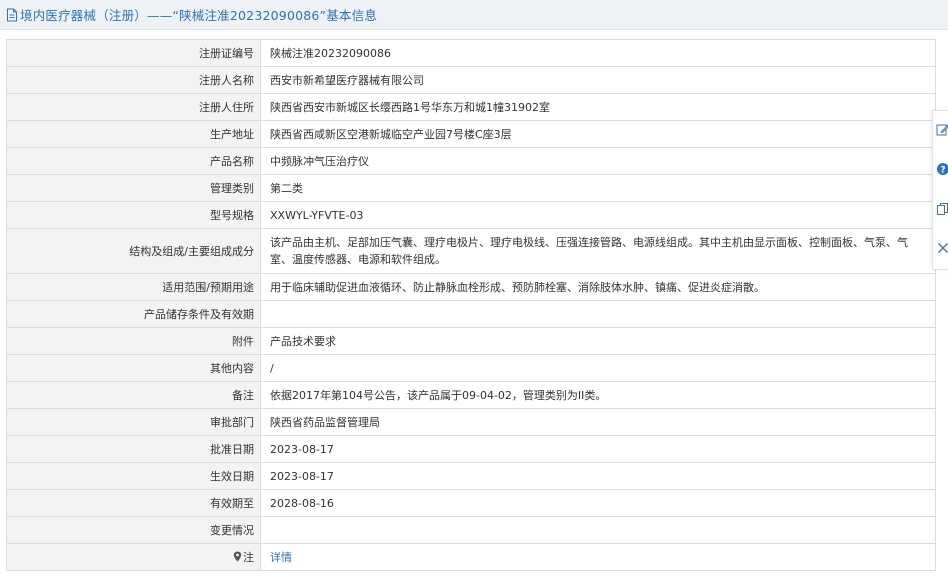 This screenshot has height=578, width=948. I want to click on row-value: 依据2017年第104号公告，该产品属于09-04-02，管理类别为II类。, so click(598, 395).